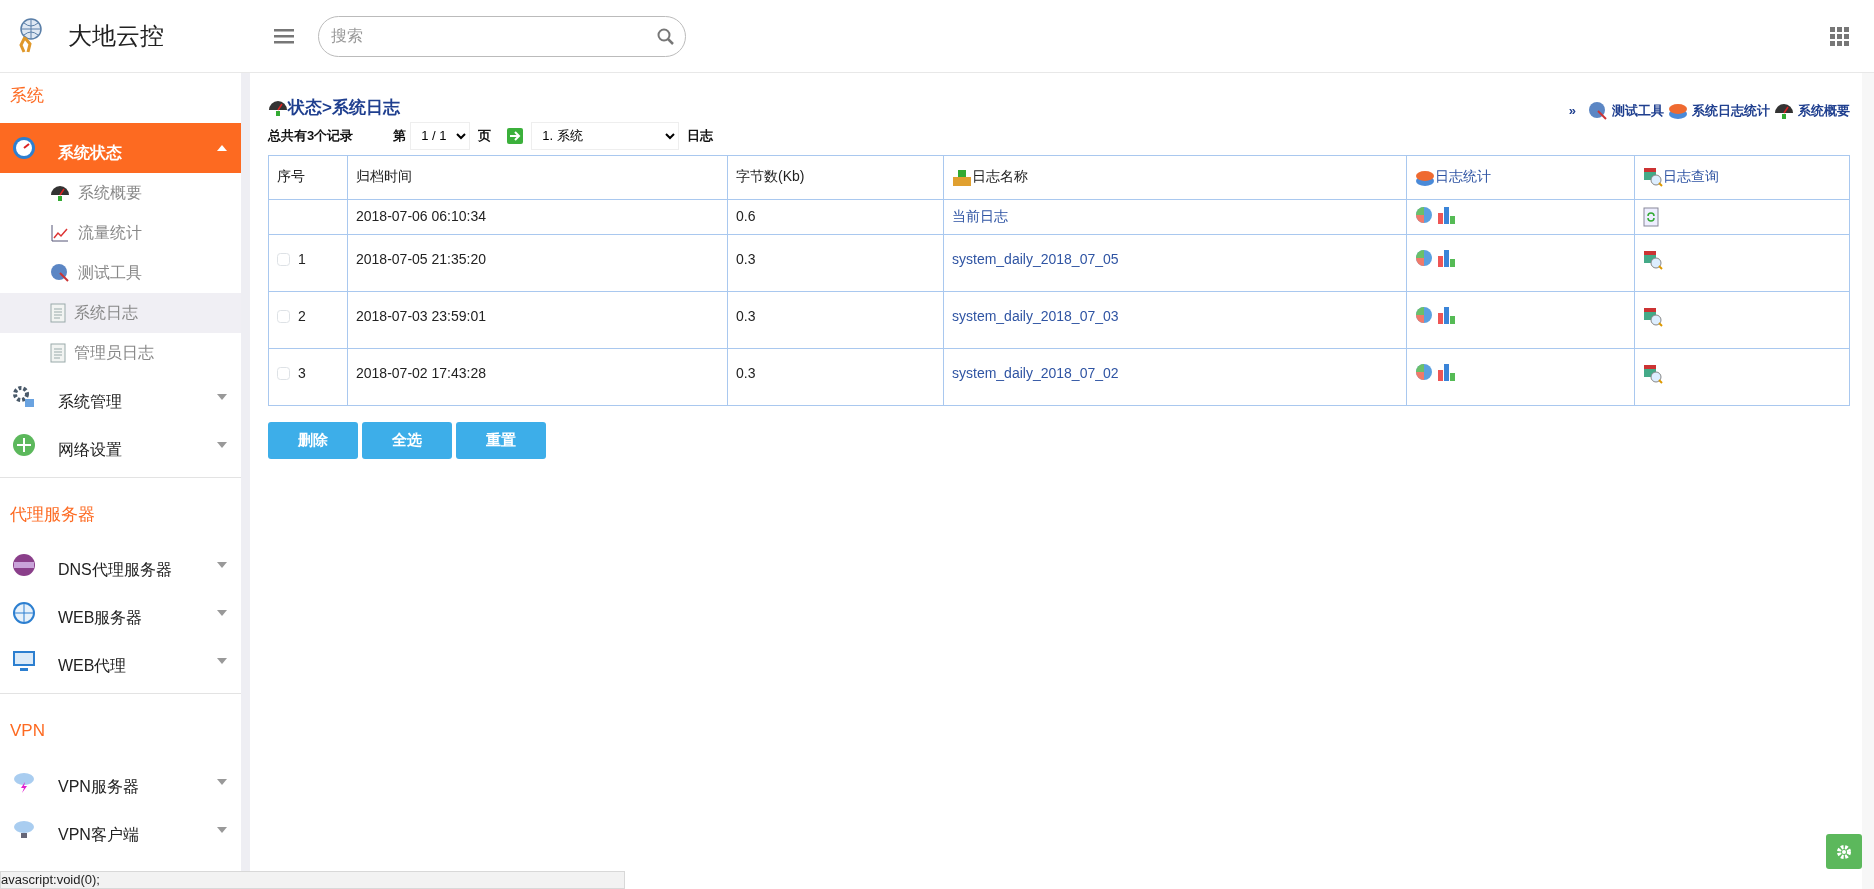 This screenshot has width=1874, height=889. I want to click on page-label: 第, so click(400, 135).